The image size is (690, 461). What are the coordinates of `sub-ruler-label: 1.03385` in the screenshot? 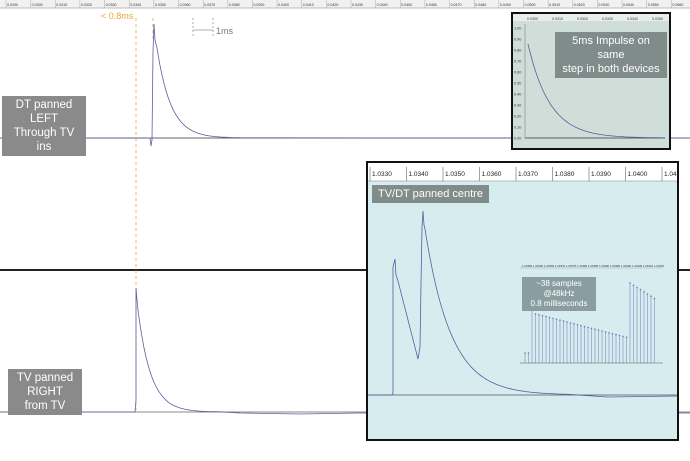 It's located at (593, 266).